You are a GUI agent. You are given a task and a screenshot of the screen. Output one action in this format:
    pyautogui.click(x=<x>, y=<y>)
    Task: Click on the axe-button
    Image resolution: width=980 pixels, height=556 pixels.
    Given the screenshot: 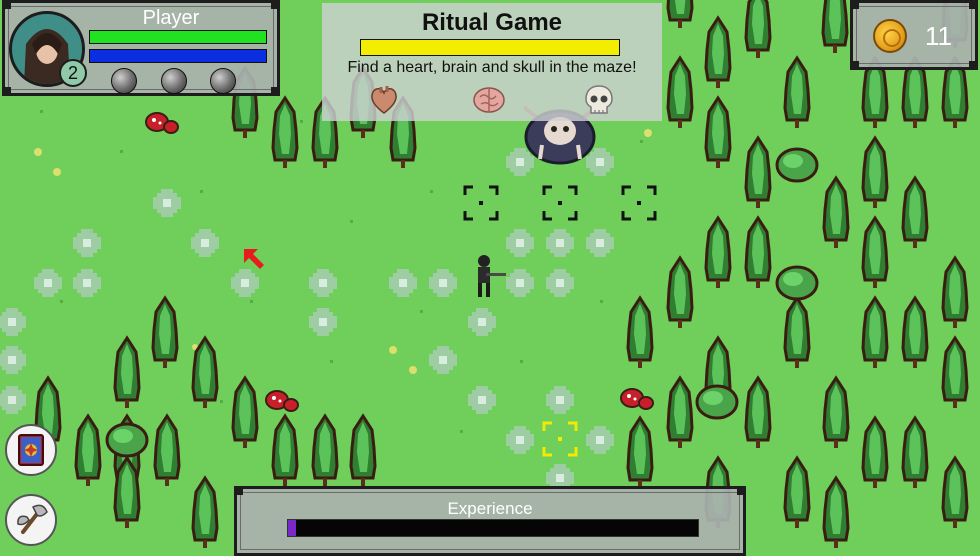 What is the action you would take?
    pyautogui.click(x=31, y=520)
    